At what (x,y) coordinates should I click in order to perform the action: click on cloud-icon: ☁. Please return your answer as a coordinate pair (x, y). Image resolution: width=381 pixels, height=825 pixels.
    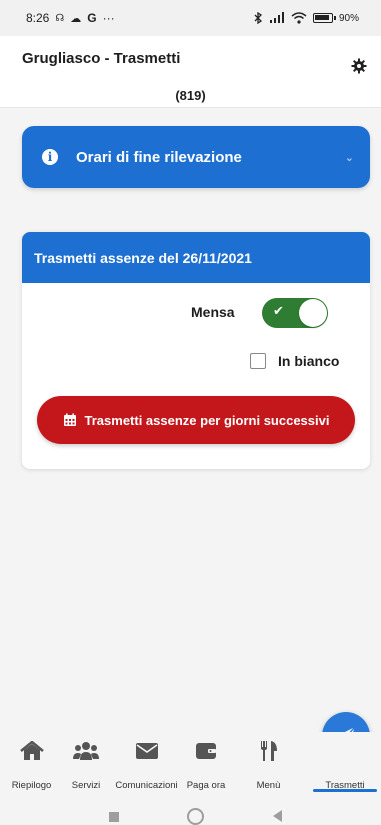
    Looking at the image, I should click on (76, 18).